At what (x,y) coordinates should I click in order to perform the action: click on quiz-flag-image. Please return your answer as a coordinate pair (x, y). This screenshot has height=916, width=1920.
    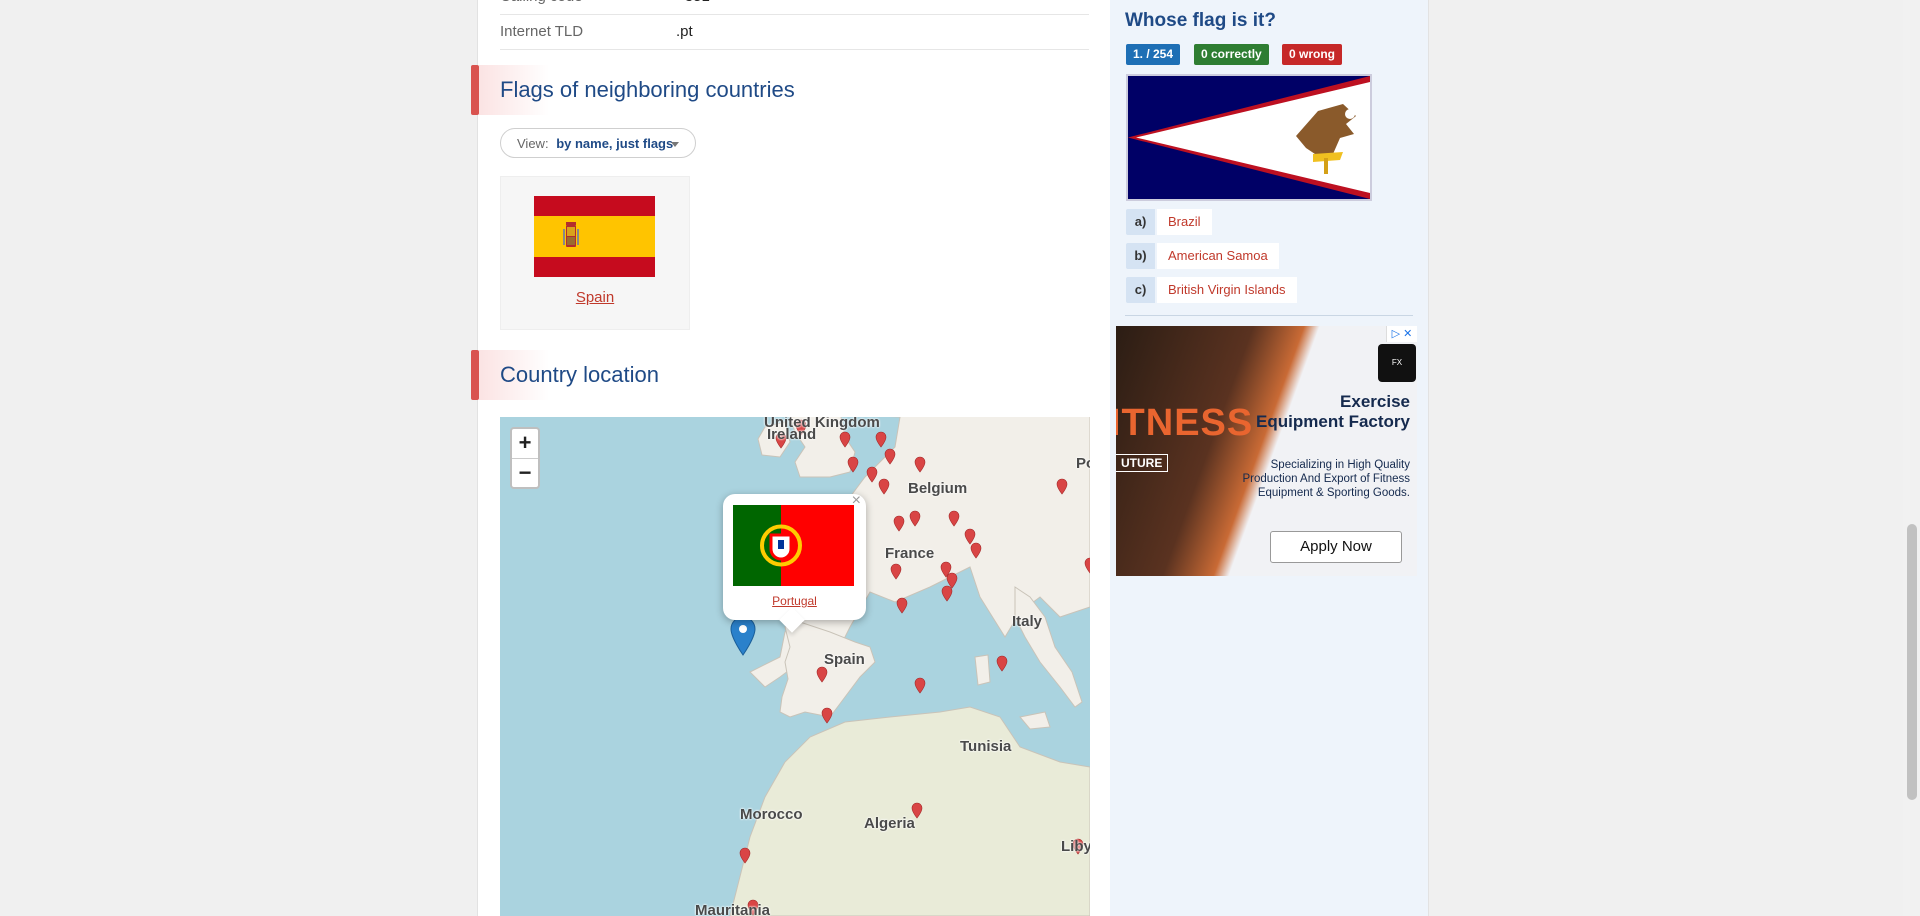
    Looking at the image, I should click on (1249, 137).